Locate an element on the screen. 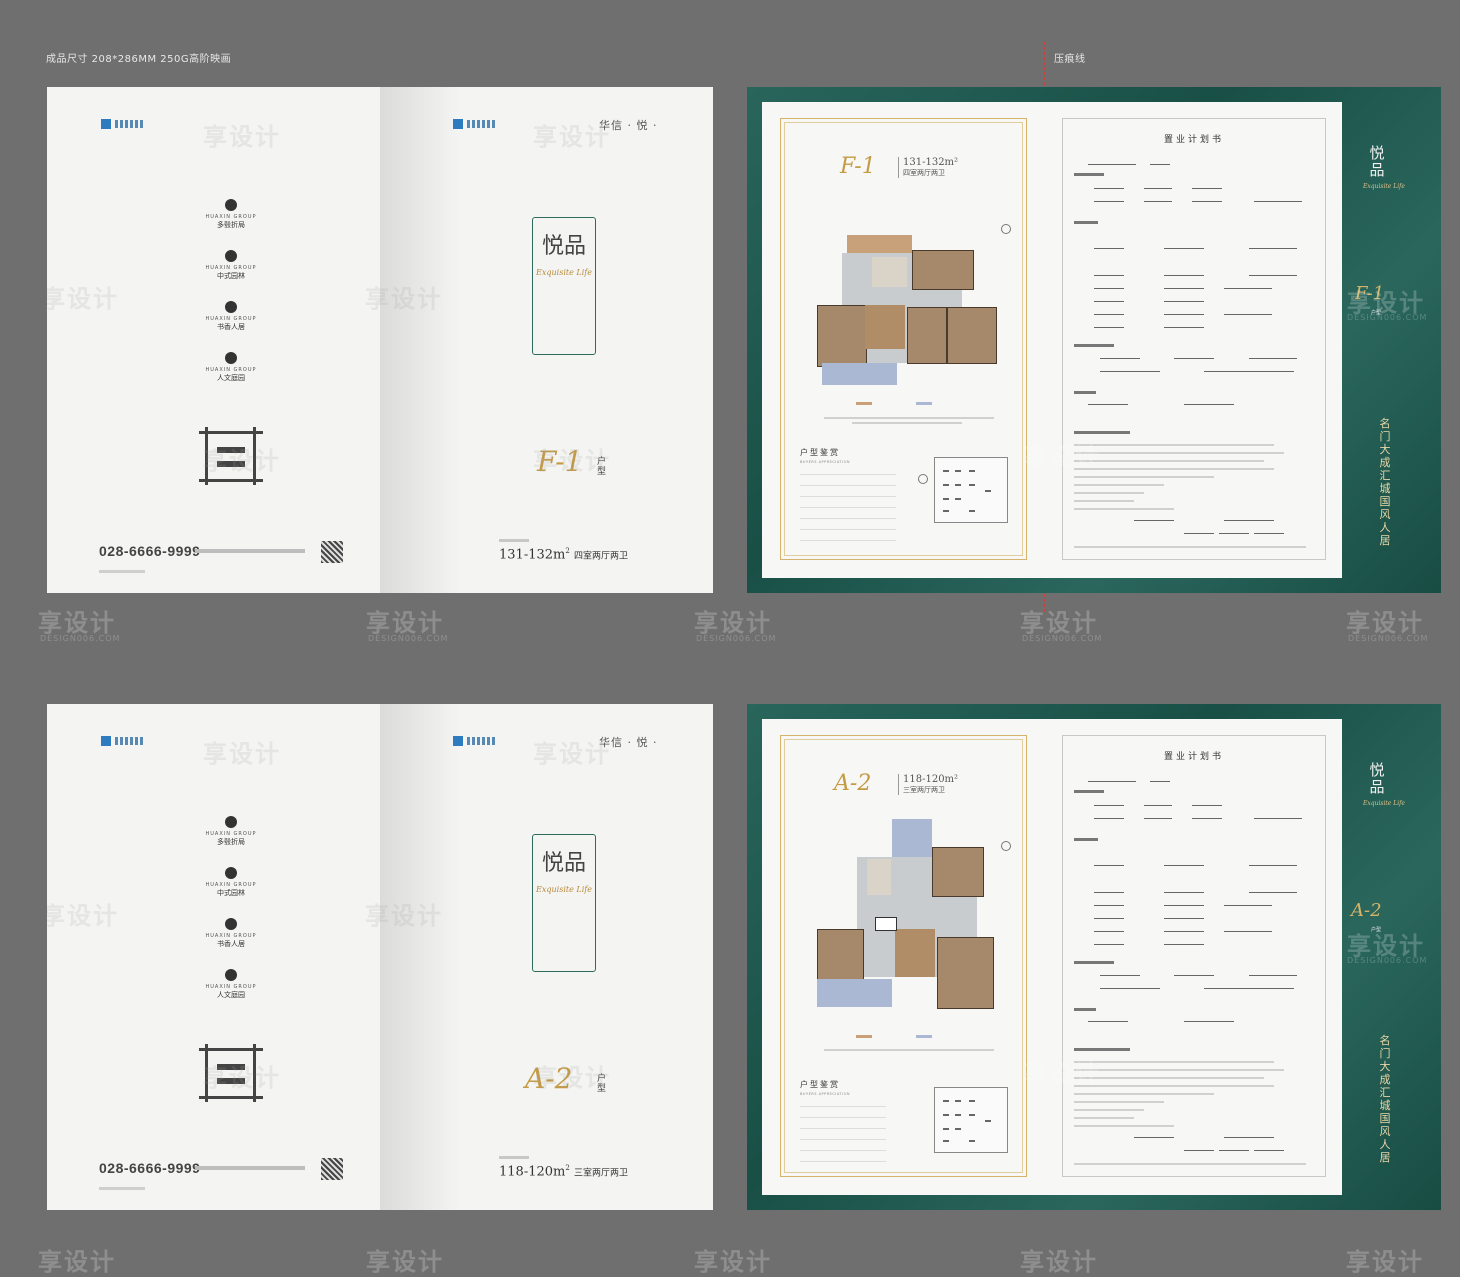 The width and height of the screenshot is (1460, 1277). floorplan-type-code: A-2 is located at coordinates (853, 783).